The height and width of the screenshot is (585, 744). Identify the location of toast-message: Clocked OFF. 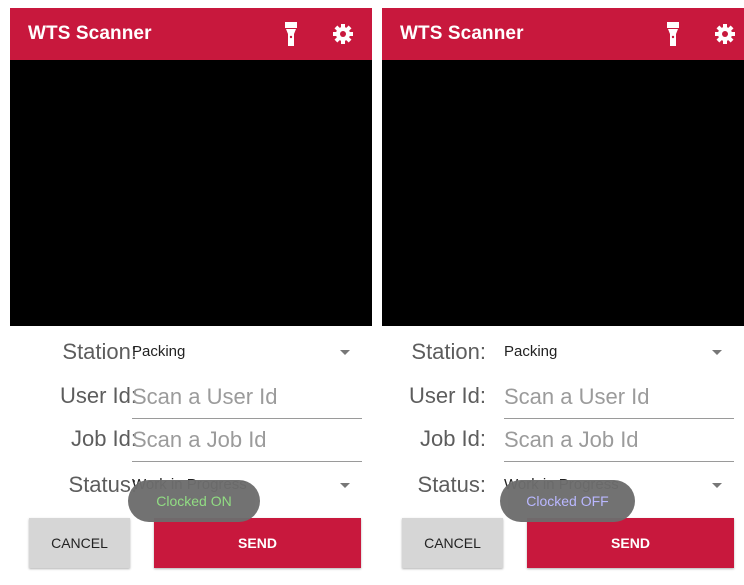
(567, 501).